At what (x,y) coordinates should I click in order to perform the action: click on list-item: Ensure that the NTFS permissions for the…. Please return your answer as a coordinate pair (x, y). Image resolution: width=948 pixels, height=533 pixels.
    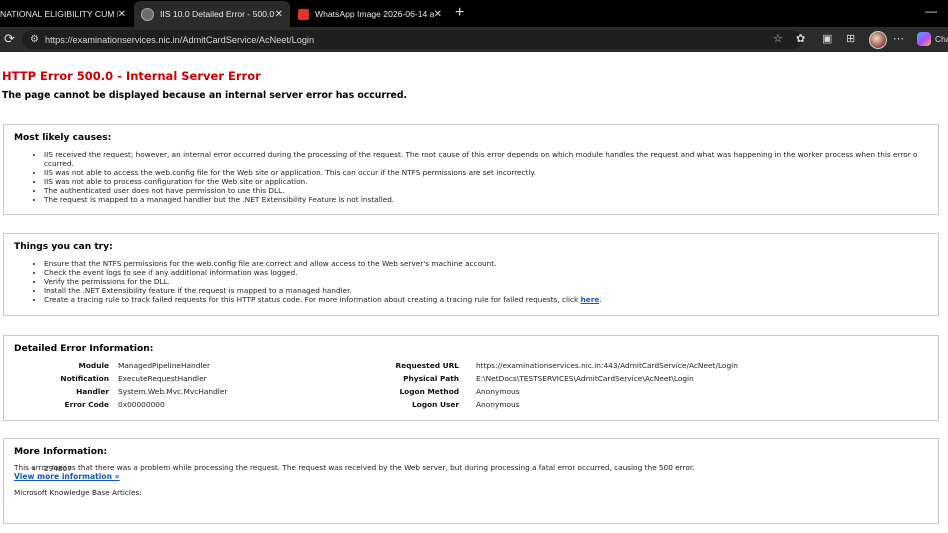
    Looking at the image, I should click on (484, 263).